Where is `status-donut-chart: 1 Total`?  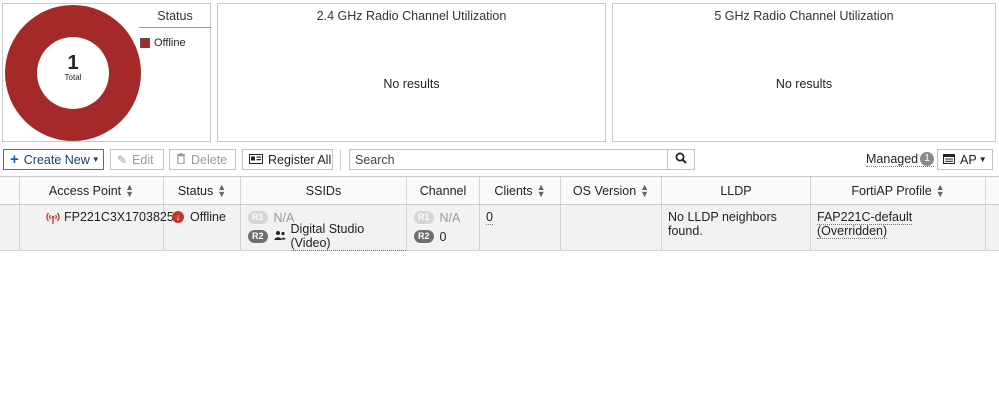
status-donut-chart: 1 Total is located at coordinates (73, 73).